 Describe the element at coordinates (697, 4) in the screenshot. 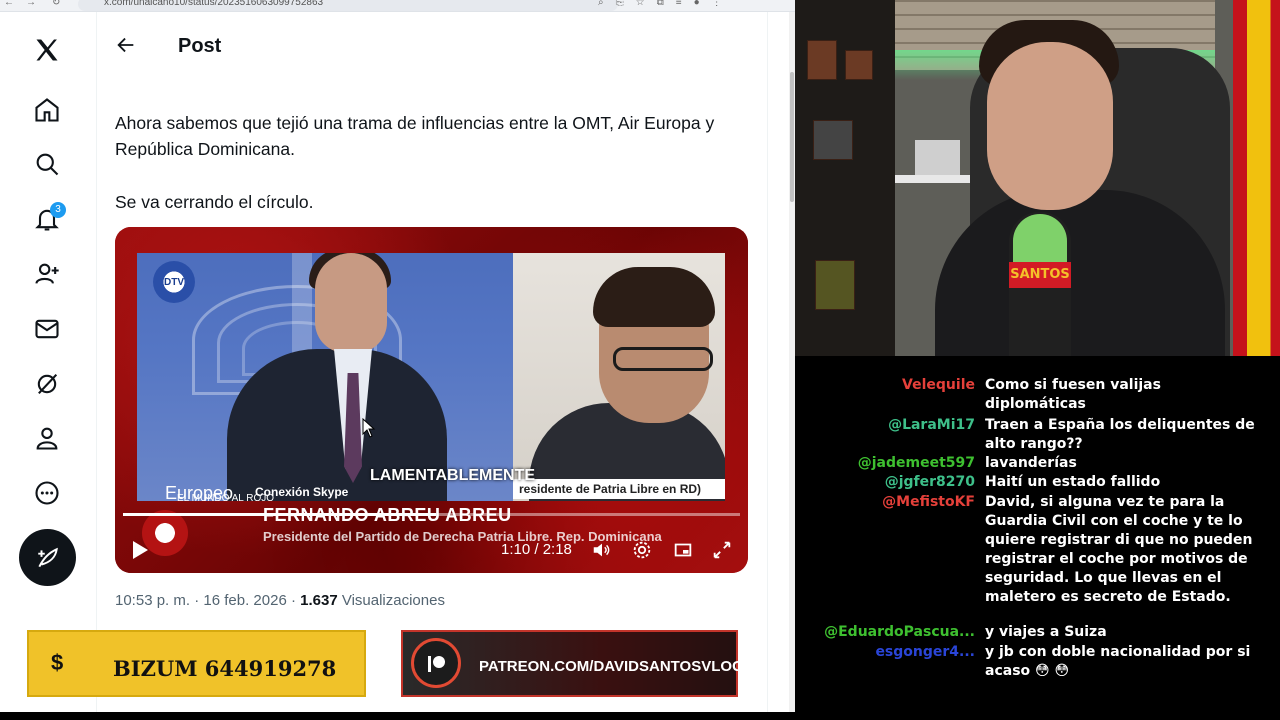

I see `profile-icon: ●` at that location.